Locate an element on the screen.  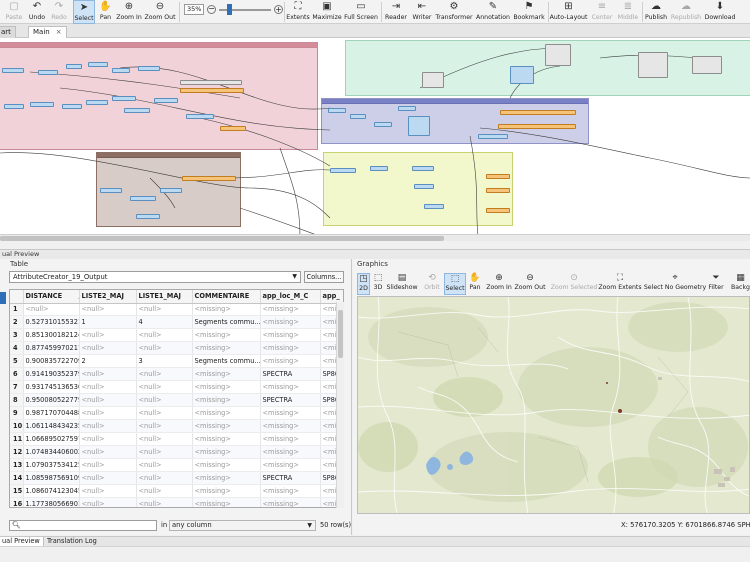
zoom-in-button: ⊕ Zoom In is located at coordinates (129, 12).